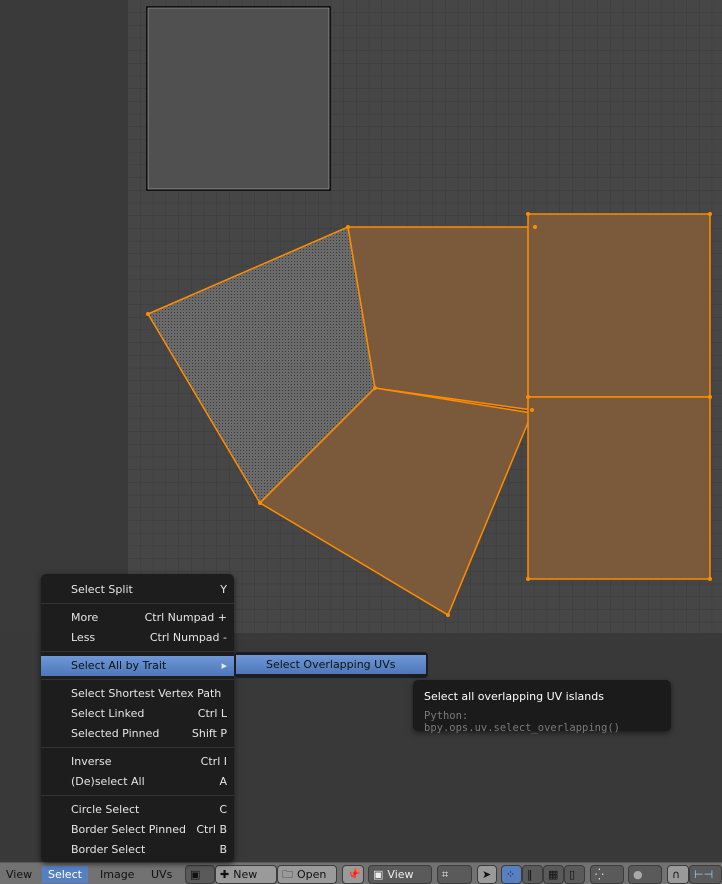  Describe the element at coordinates (514, 696) in the screenshot. I see `tooltip-title: Select all overlapping UV islands` at that location.